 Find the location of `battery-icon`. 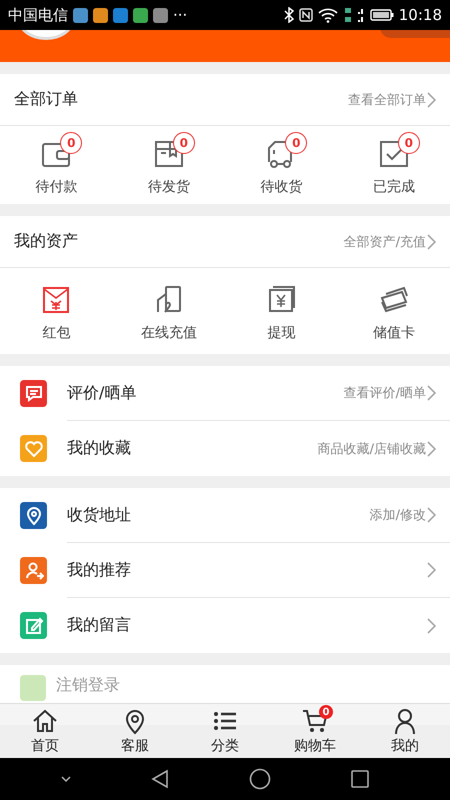

battery-icon is located at coordinates (382, 15).